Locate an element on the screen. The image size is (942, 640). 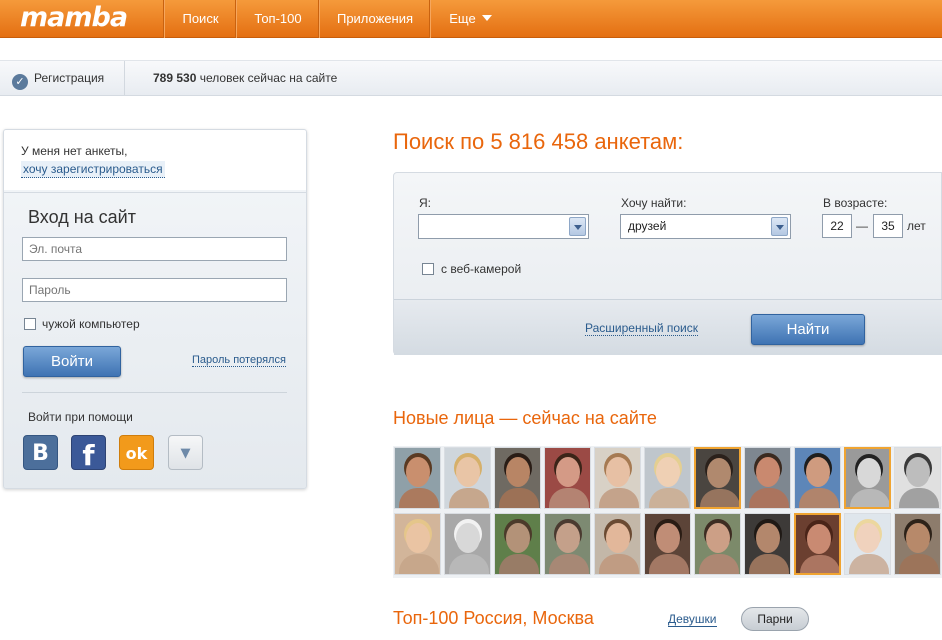
nav-top100: Топ-100 is located at coordinates (277, 19).